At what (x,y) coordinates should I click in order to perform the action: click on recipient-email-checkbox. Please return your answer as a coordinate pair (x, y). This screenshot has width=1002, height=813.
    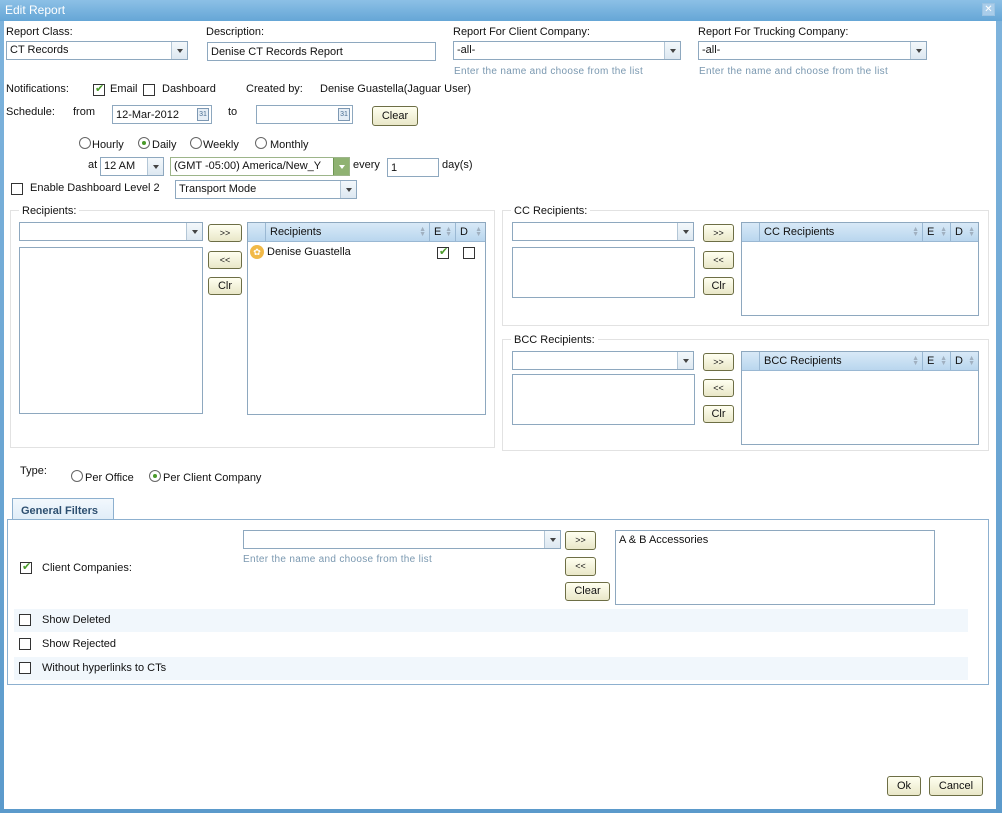
    Looking at the image, I should click on (443, 252).